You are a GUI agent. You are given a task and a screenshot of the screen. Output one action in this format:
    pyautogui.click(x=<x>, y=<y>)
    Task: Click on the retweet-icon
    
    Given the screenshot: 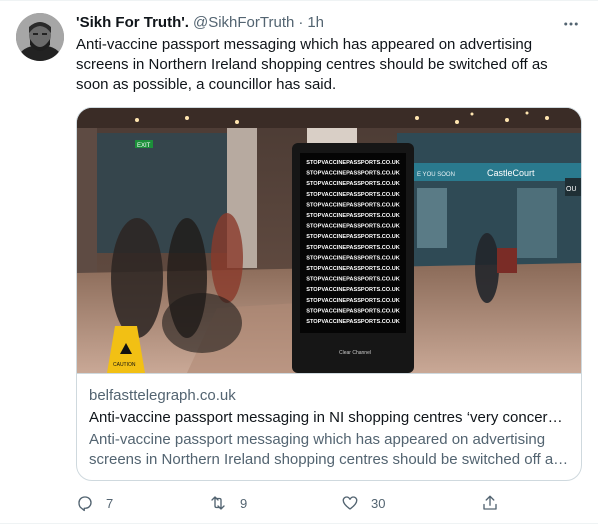 What is the action you would take?
    pyautogui.click(x=218, y=503)
    